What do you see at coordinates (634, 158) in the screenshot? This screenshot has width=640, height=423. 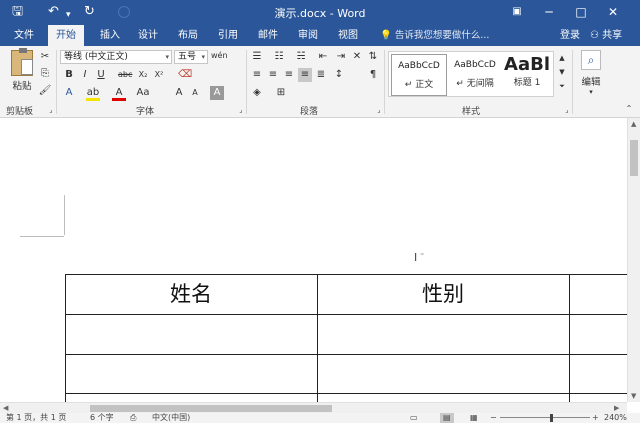 I see `vertical-scroll-thumb` at bounding box center [634, 158].